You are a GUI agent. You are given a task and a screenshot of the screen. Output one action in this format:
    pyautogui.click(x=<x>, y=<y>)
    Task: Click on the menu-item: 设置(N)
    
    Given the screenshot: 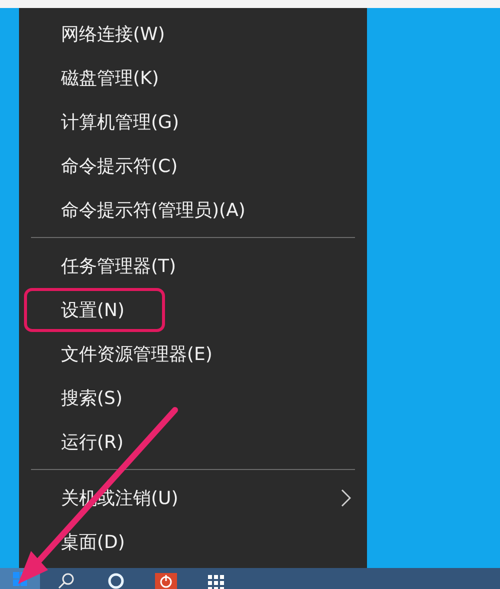 What is the action you would take?
    pyautogui.click(x=93, y=310)
    